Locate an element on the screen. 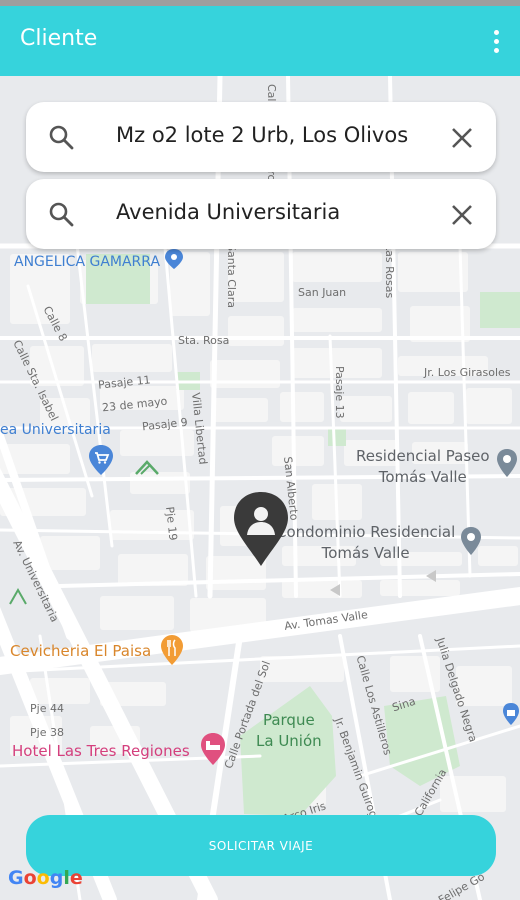  origin-input: Mz o2 lote 2 Urb, Los Olivos is located at coordinates (277, 135).